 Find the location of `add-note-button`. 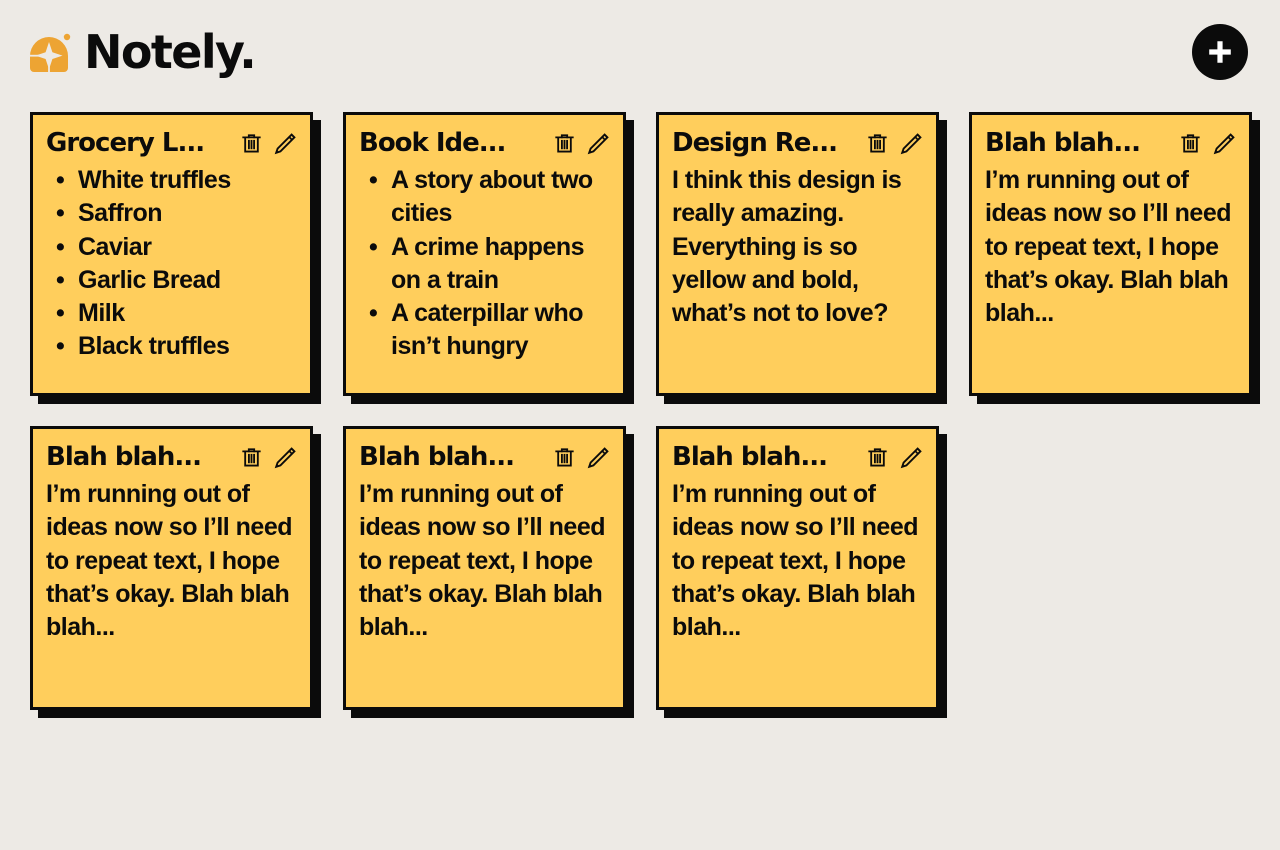

add-note-button is located at coordinates (1220, 52).